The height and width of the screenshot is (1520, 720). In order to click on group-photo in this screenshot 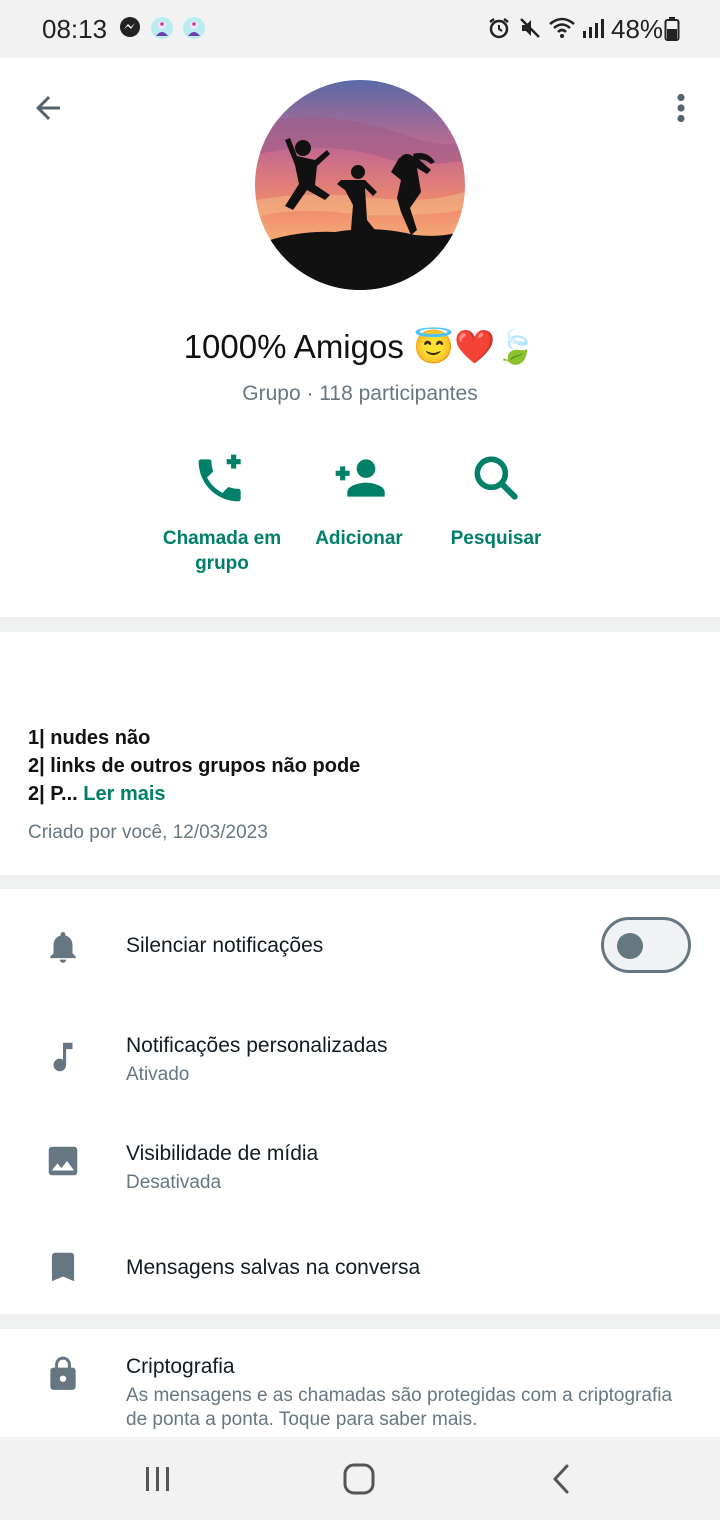, I will do `click(360, 185)`.